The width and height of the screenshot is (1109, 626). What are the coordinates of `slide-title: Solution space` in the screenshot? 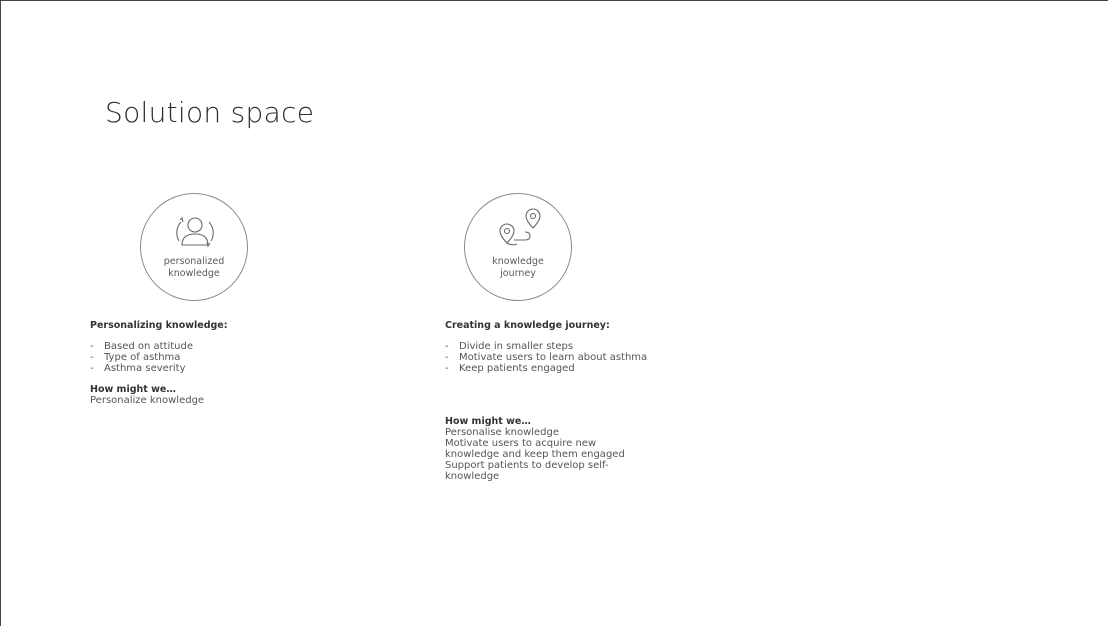 It's located at (210, 112).